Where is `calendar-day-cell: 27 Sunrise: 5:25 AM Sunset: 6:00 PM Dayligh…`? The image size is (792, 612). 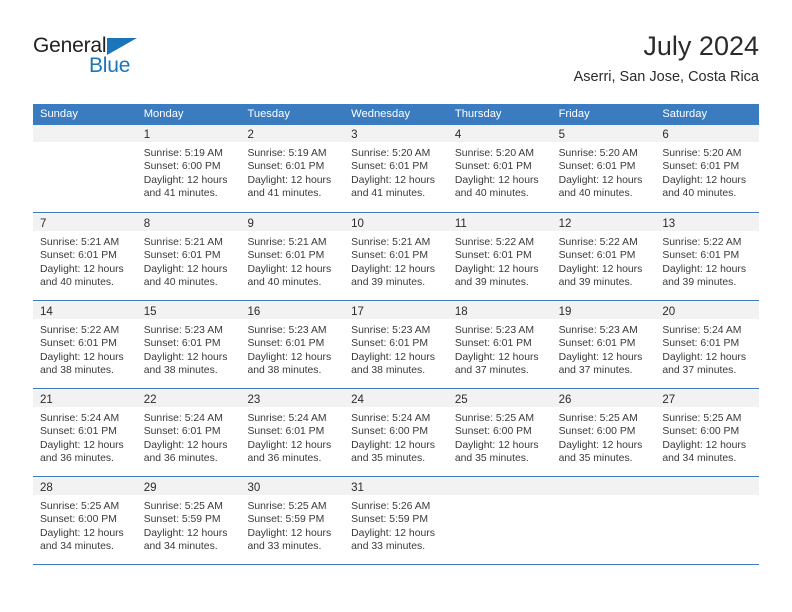
calendar-day-cell: 27 Sunrise: 5:25 AM Sunset: 6:00 PM Dayligh… is located at coordinates (707, 433).